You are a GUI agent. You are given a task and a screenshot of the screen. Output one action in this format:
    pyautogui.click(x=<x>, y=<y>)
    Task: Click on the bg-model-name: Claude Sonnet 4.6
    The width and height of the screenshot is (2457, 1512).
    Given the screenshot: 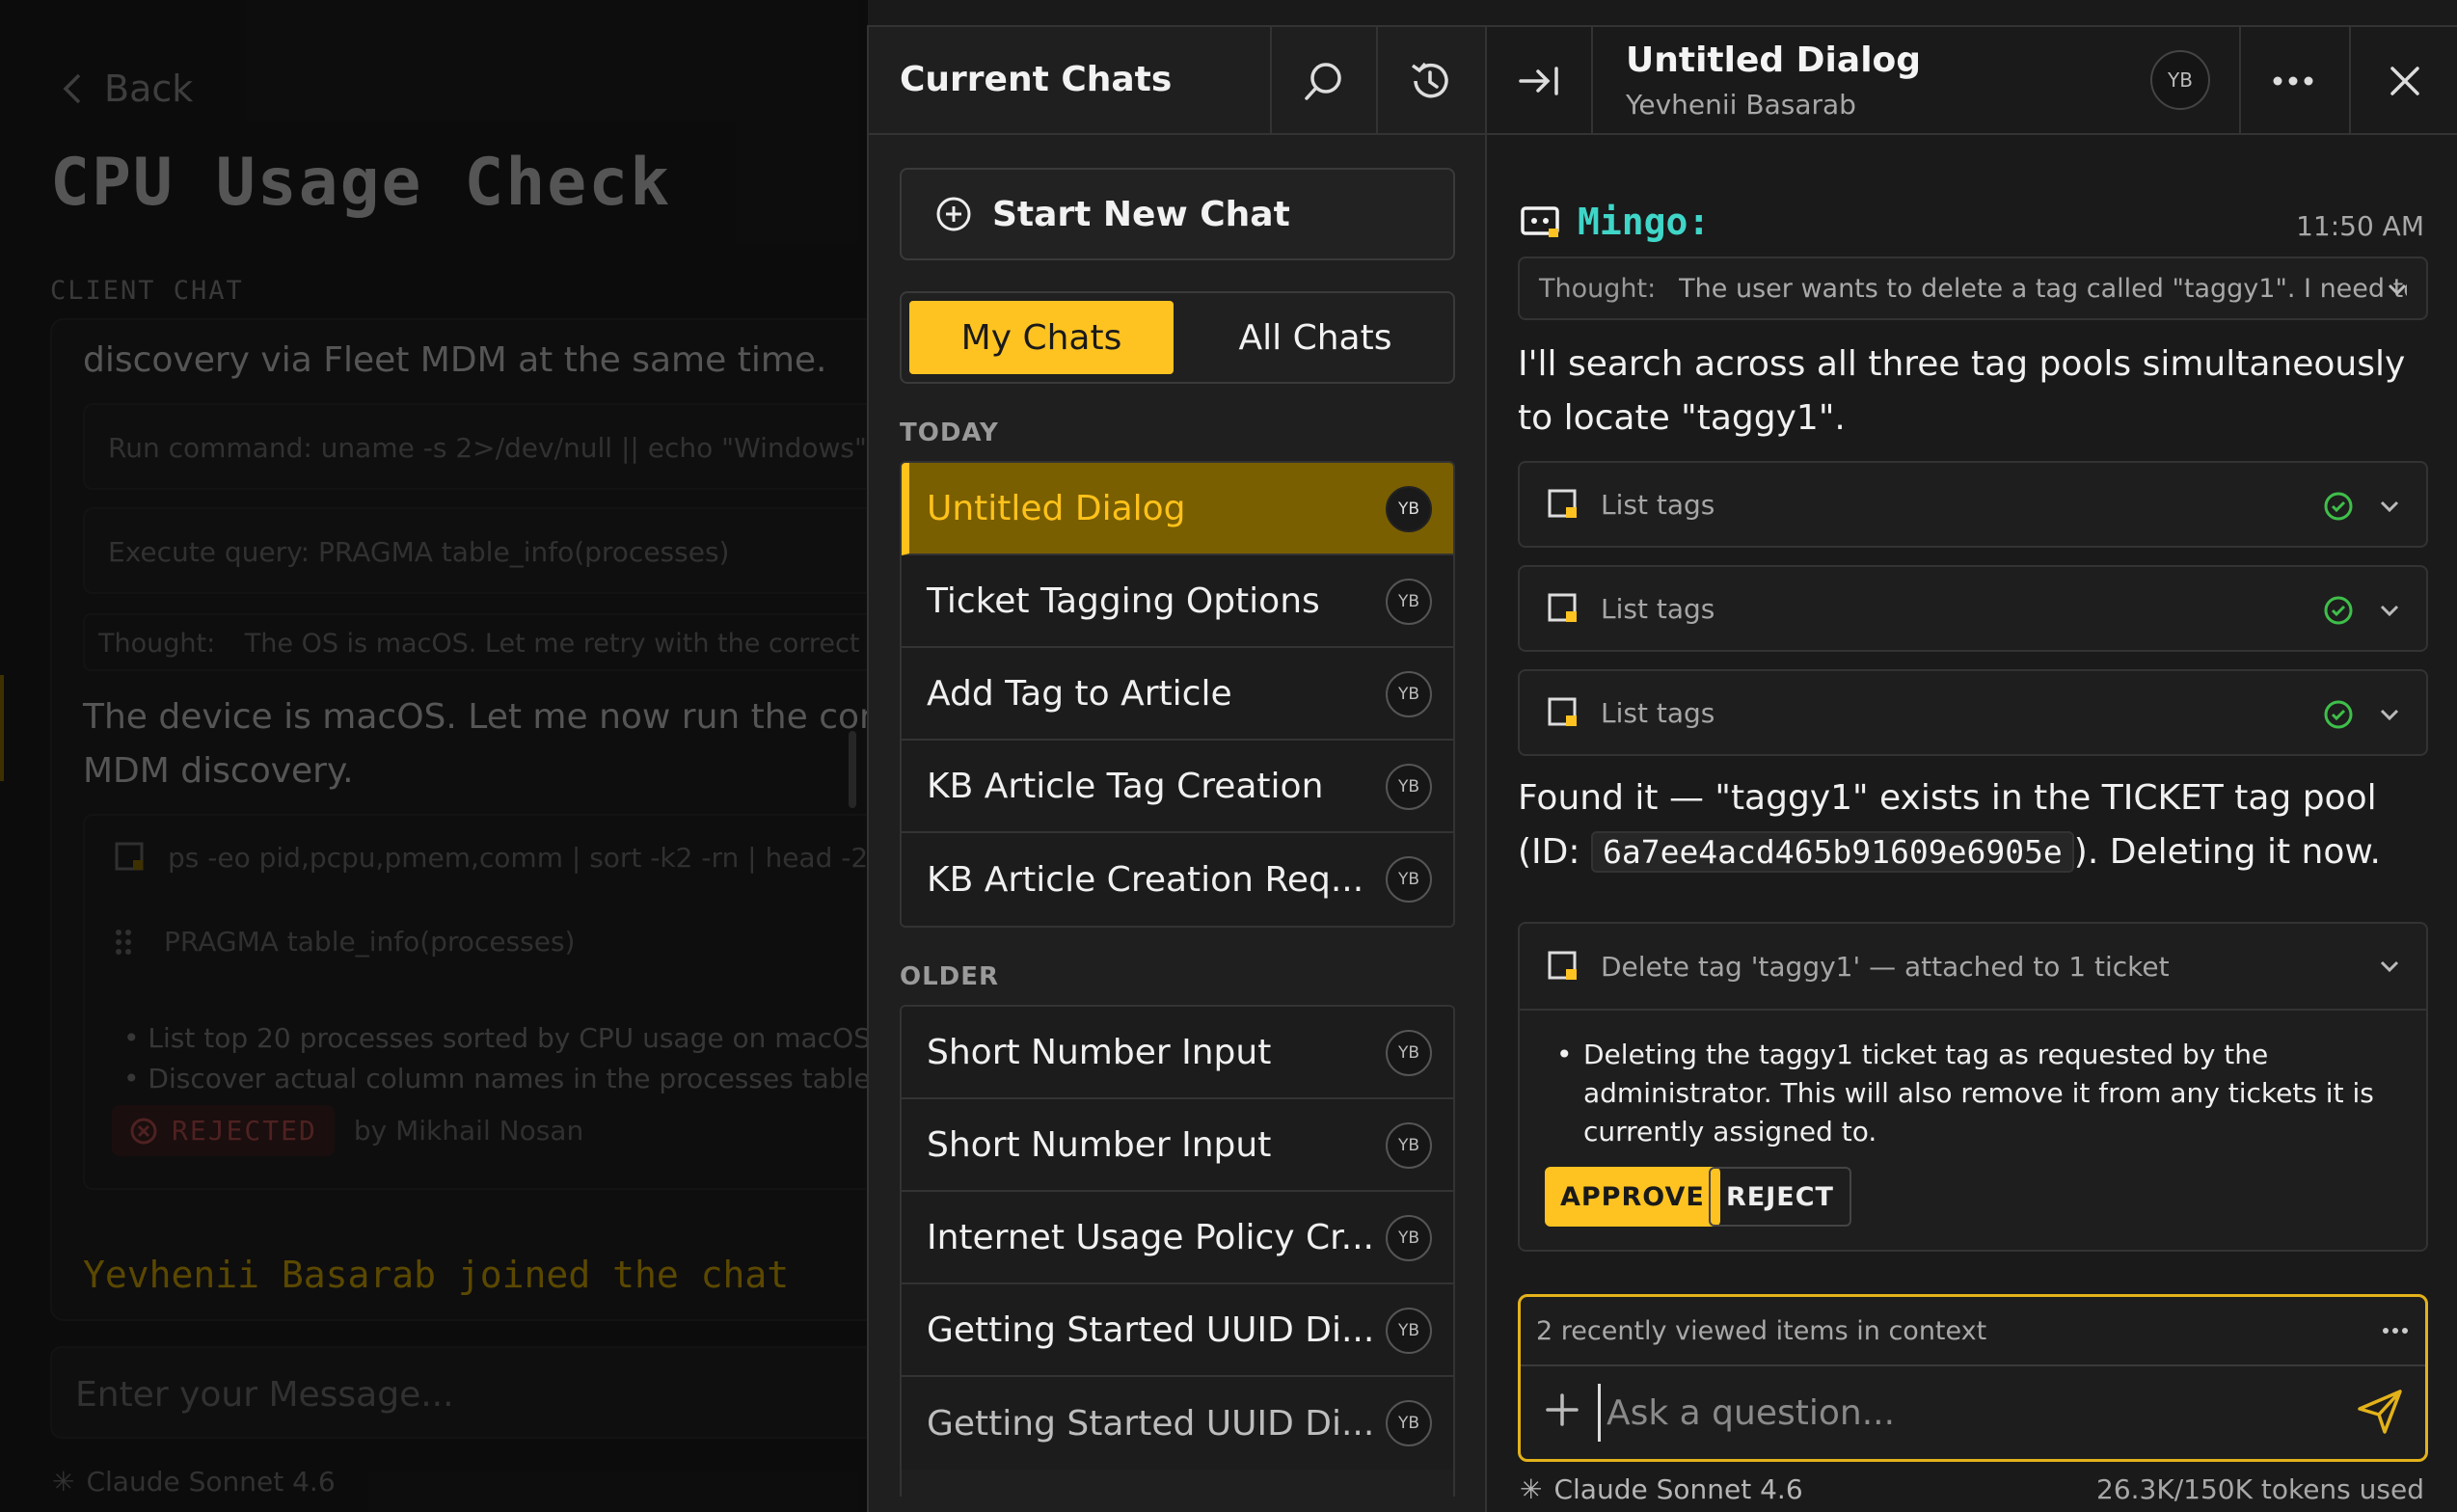 What is the action you would take?
    pyautogui.click(x=211, y=1482)
    